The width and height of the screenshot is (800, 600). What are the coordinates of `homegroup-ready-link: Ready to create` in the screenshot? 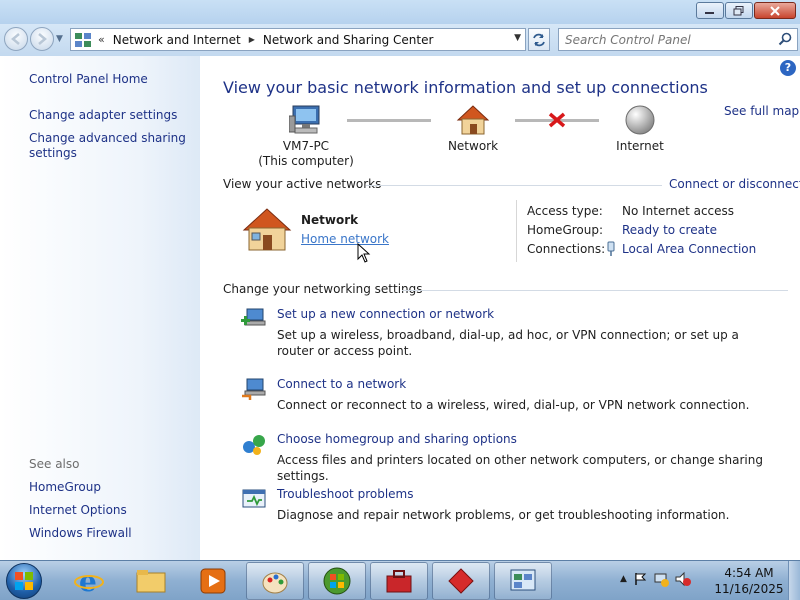 It's located at (669, 230).